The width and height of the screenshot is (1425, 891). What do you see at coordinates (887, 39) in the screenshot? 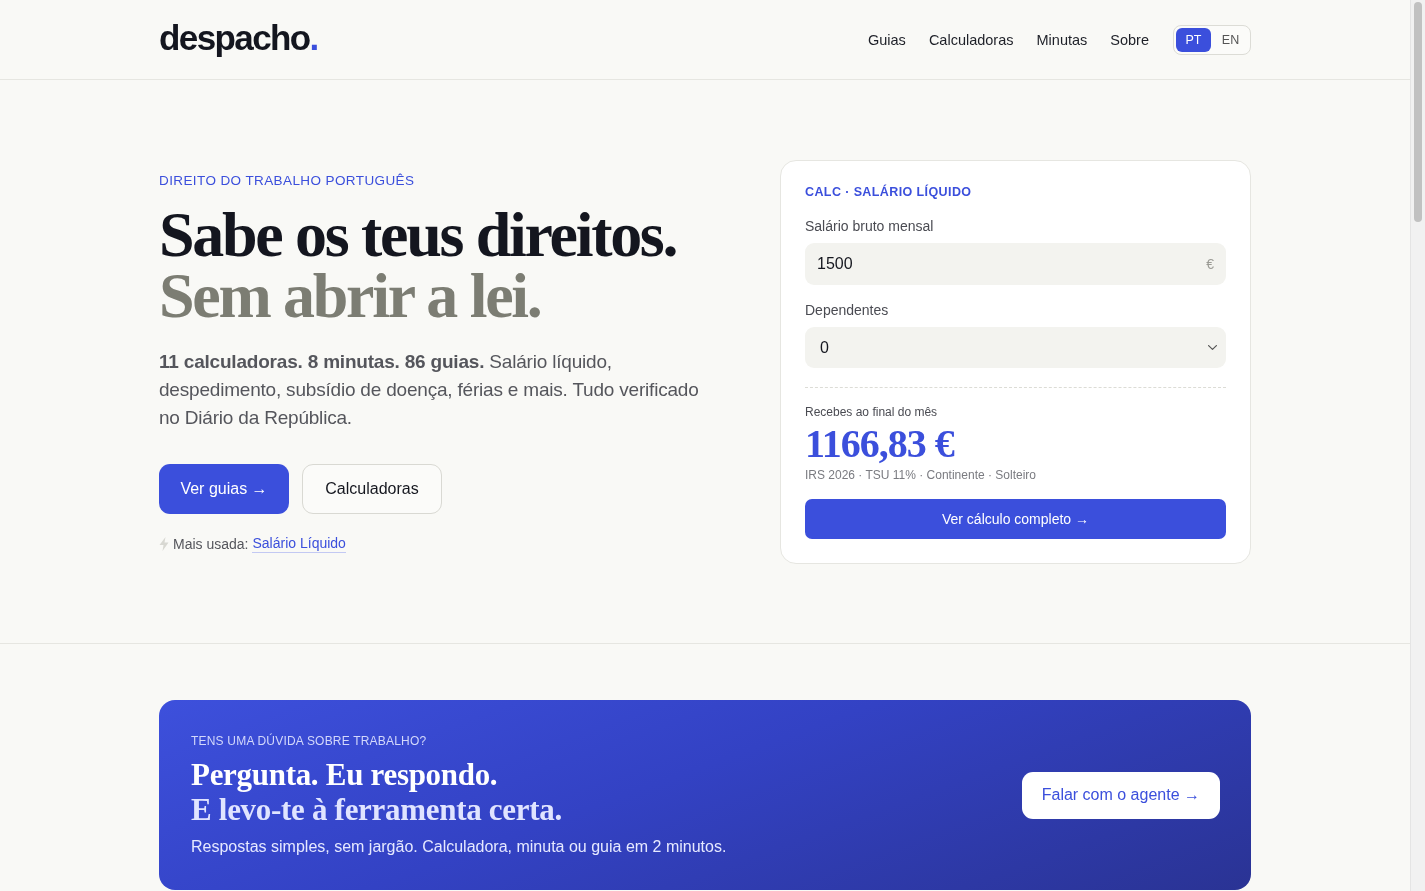
I see `nav-link: Guias` at bounding box center [887, 39].